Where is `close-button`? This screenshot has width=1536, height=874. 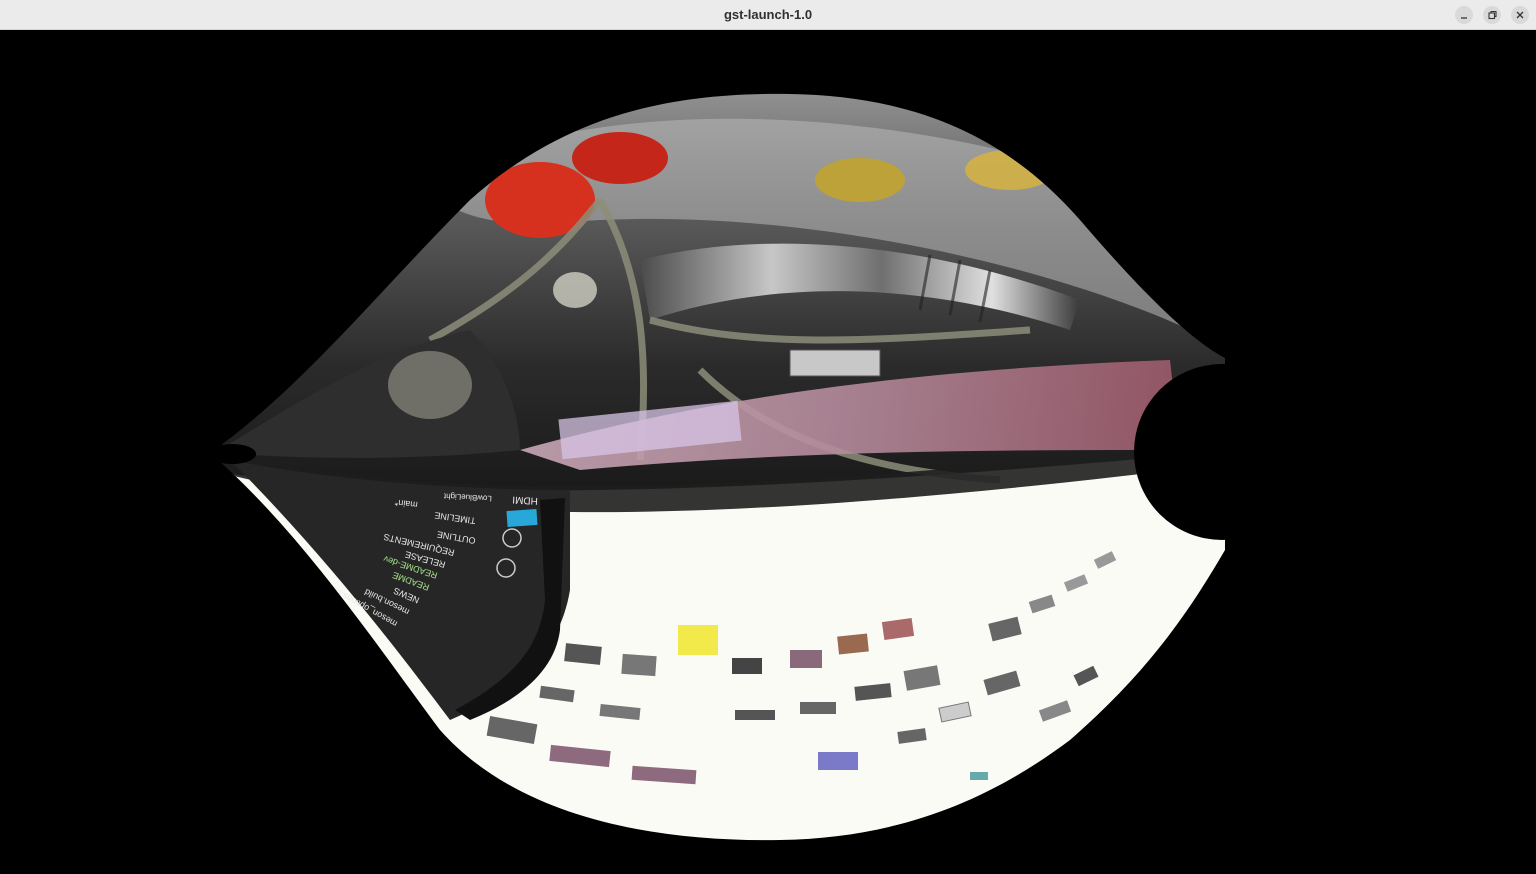 close-button is located at coordinates (1520, 15).